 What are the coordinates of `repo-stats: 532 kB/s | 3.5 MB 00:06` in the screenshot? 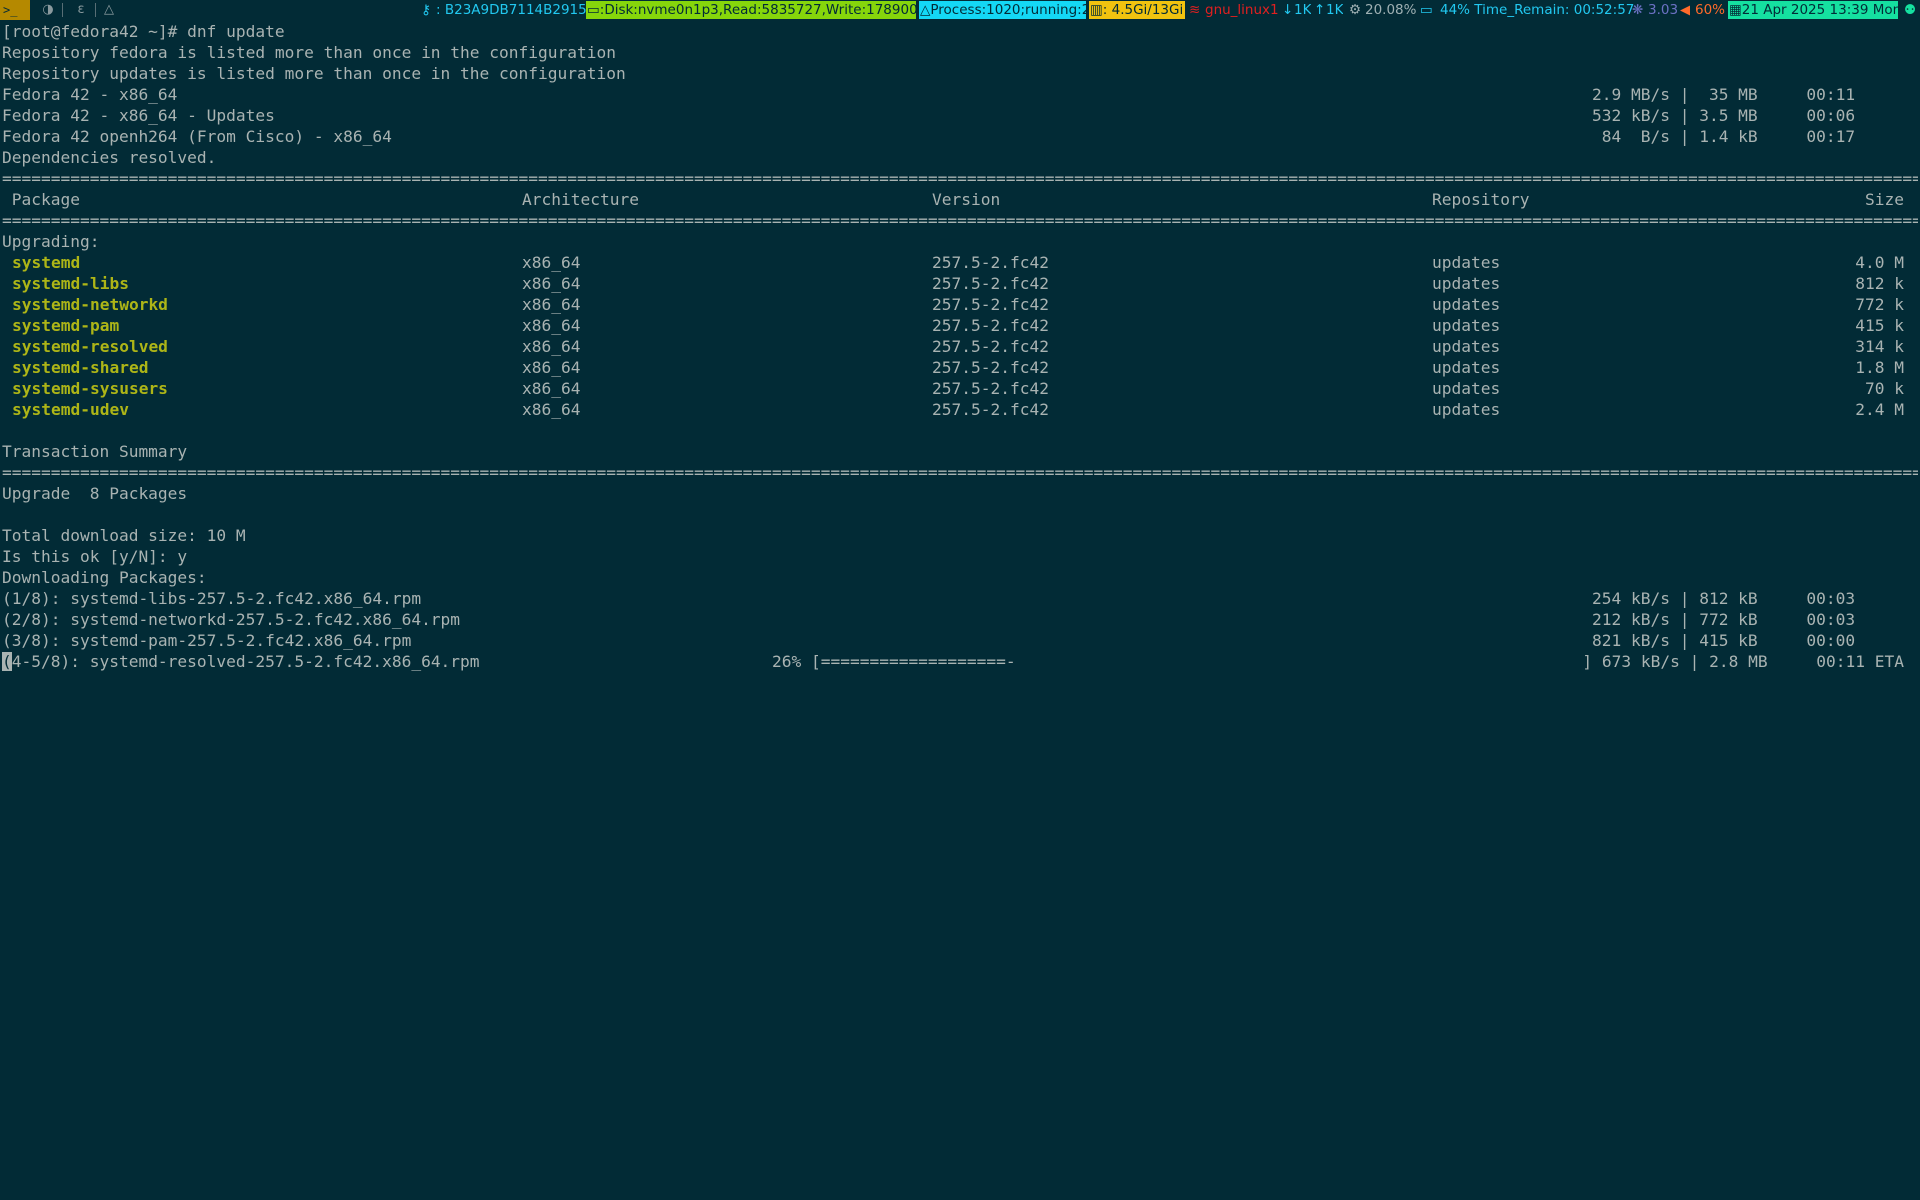 It's located at (1724, 115).